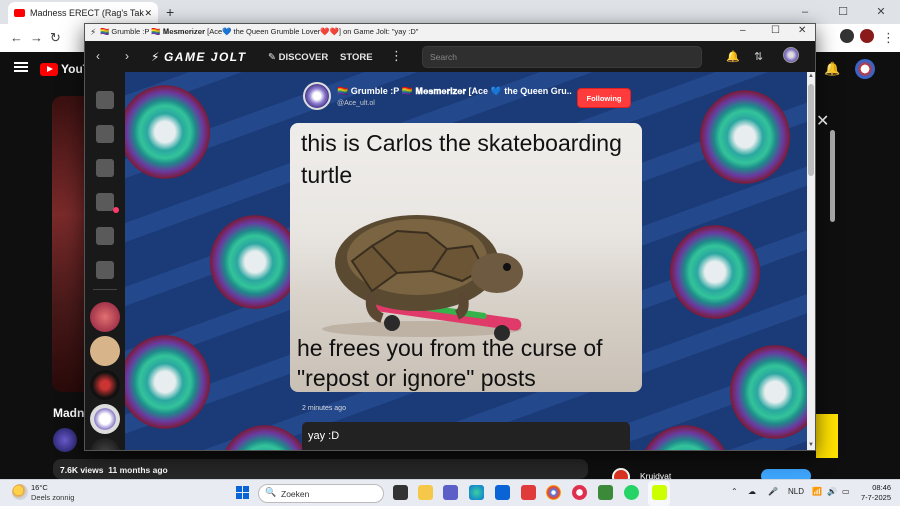 This screenshot has width=900, height=506. I want to click on language-indicator: NLD, so click(796, 491).